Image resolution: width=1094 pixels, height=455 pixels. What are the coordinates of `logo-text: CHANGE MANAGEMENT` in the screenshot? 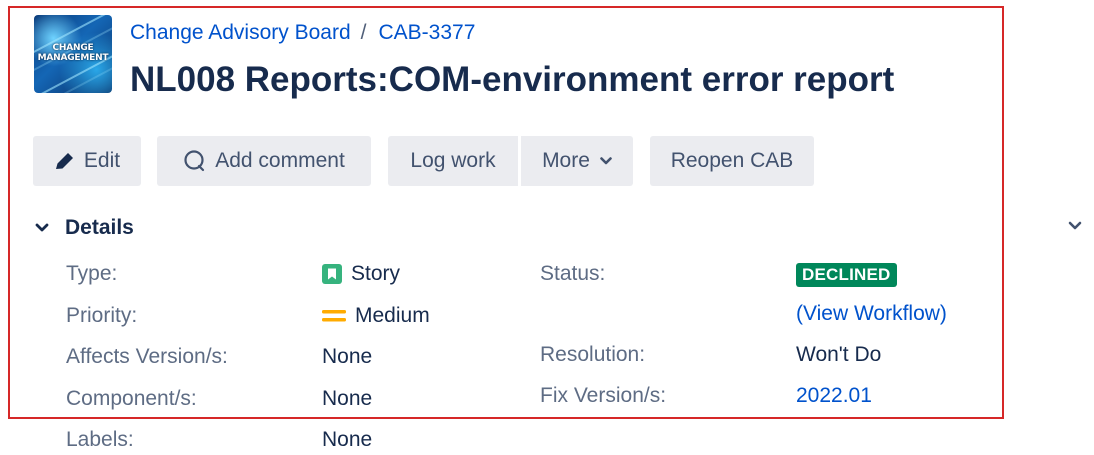 It's located at (73, 53).